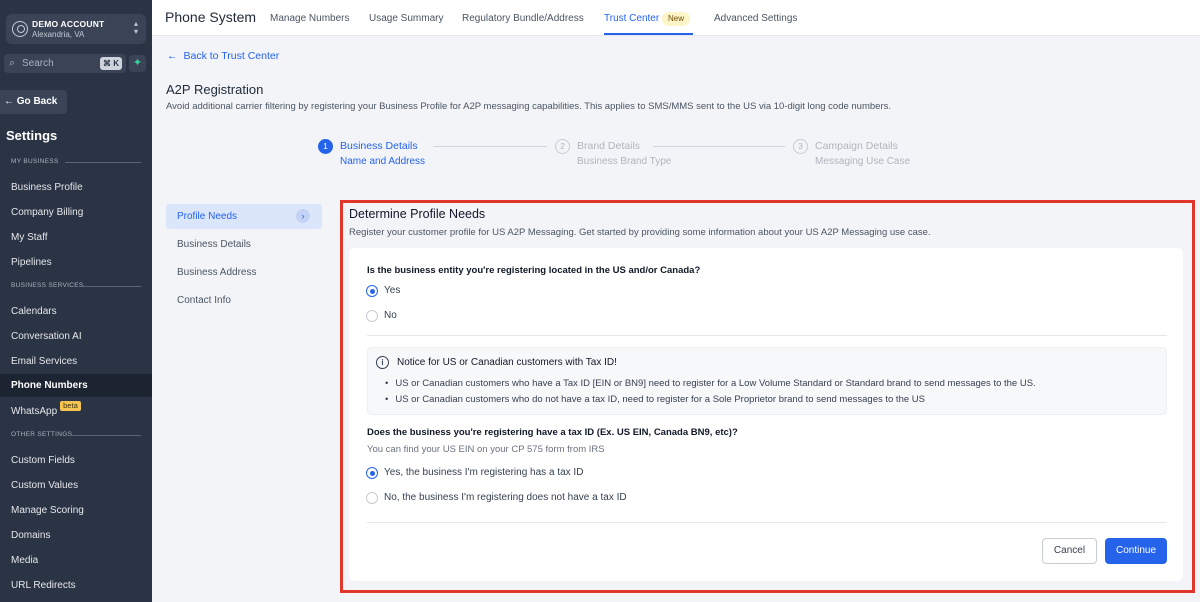 This screenshot has width=1200, height=602. What do you see at coordinates (372, 473) in the screenshot?
I see `radio-tax-id-yes` at bounding box center [372, 473].